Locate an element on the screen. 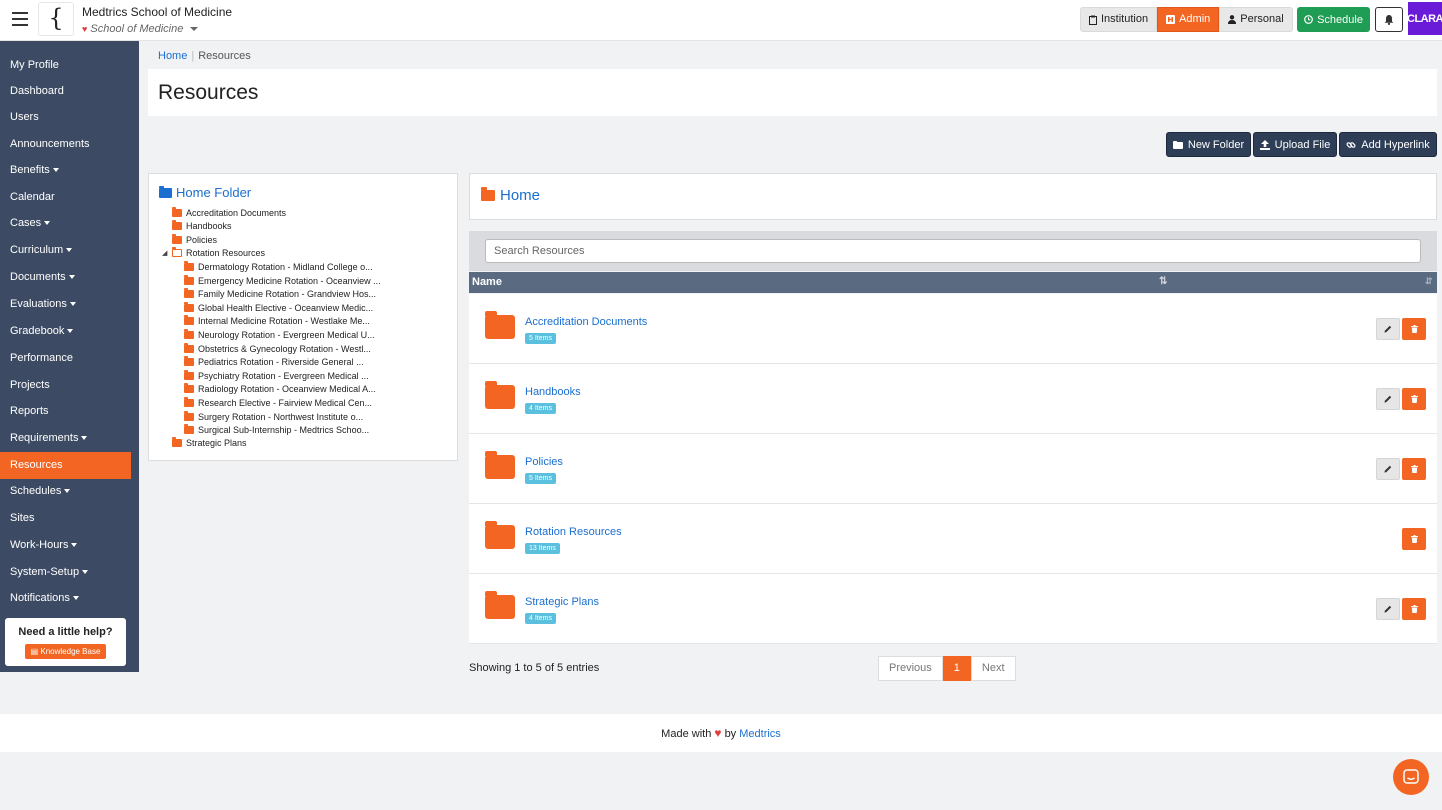  breadcrumb-home-link: Home is located at coordinates (172, 56).